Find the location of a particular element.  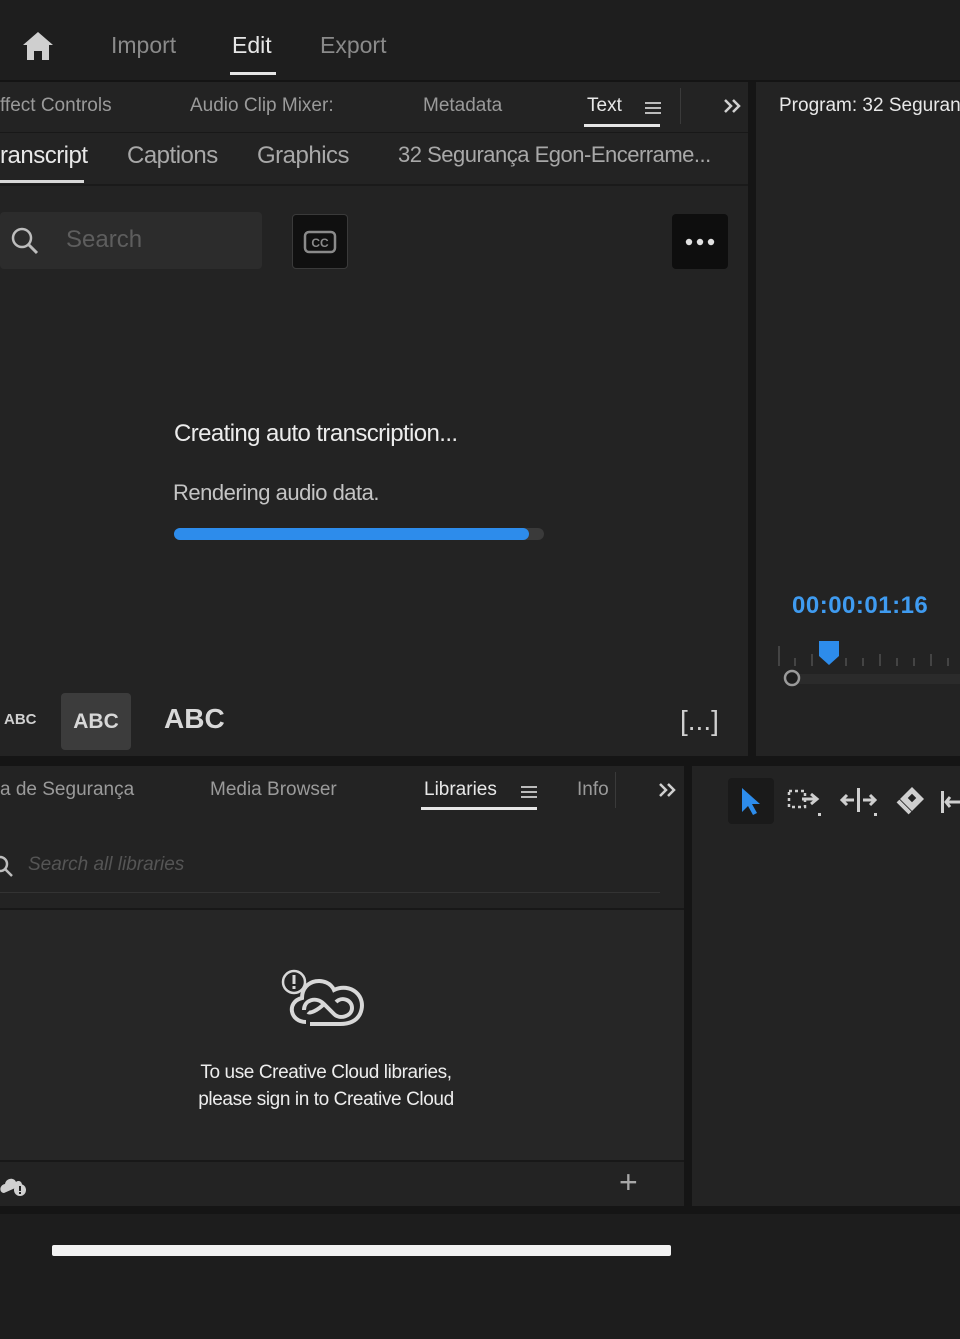

libraries-menu-icon is located at coordinates (529, 792).